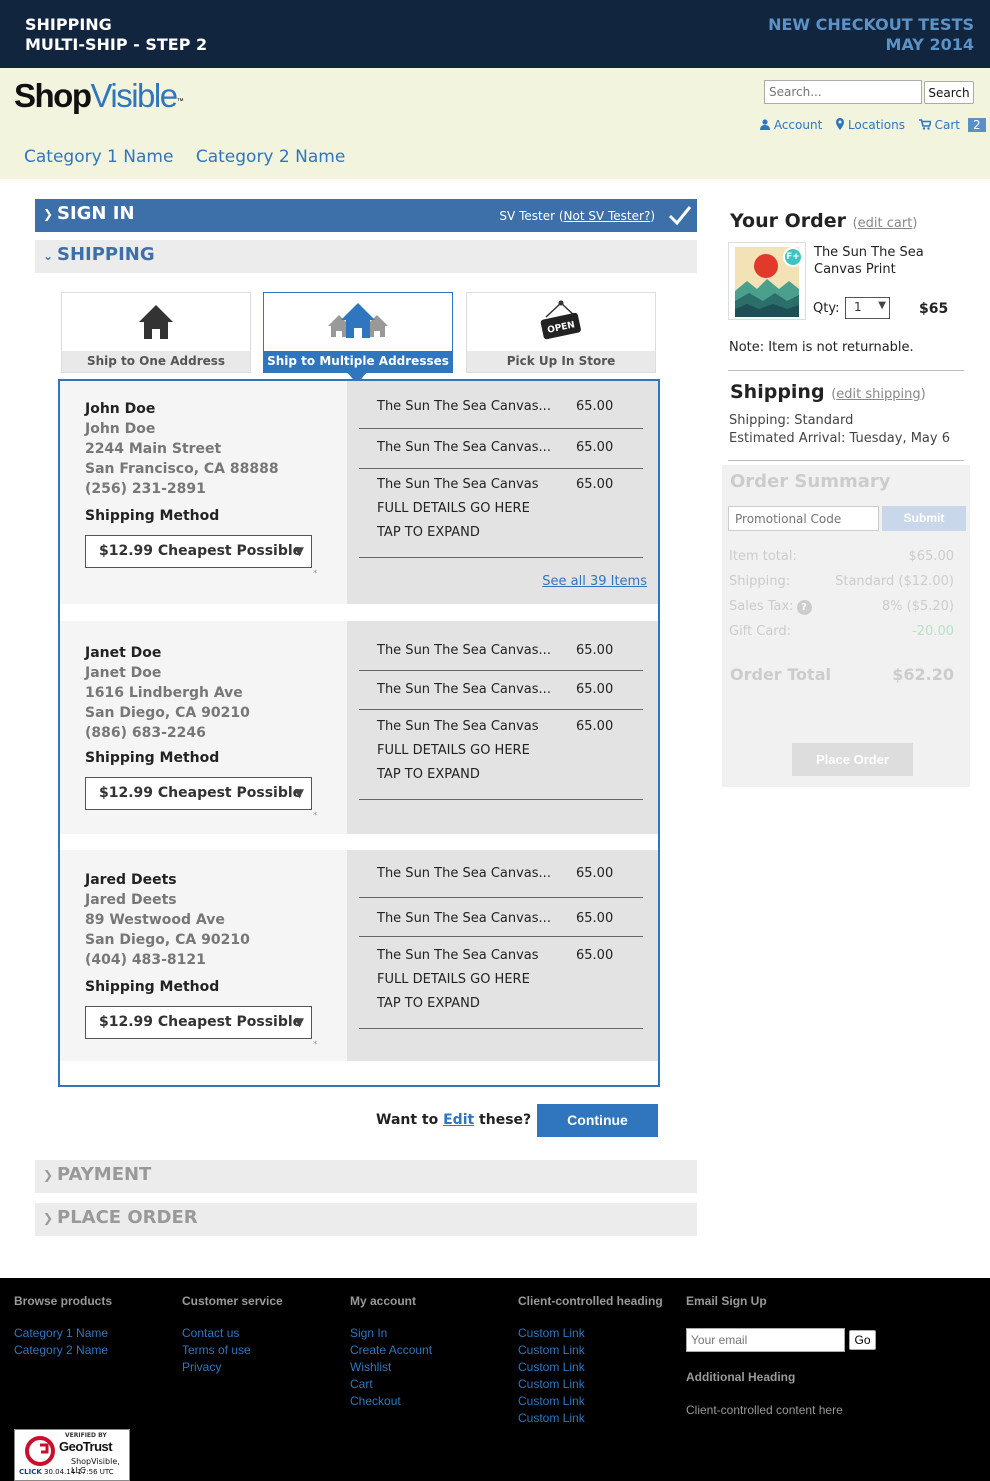 The image size is (990, 1481). I want to click on chevron-right-icon: ❯, so click(48, 214).